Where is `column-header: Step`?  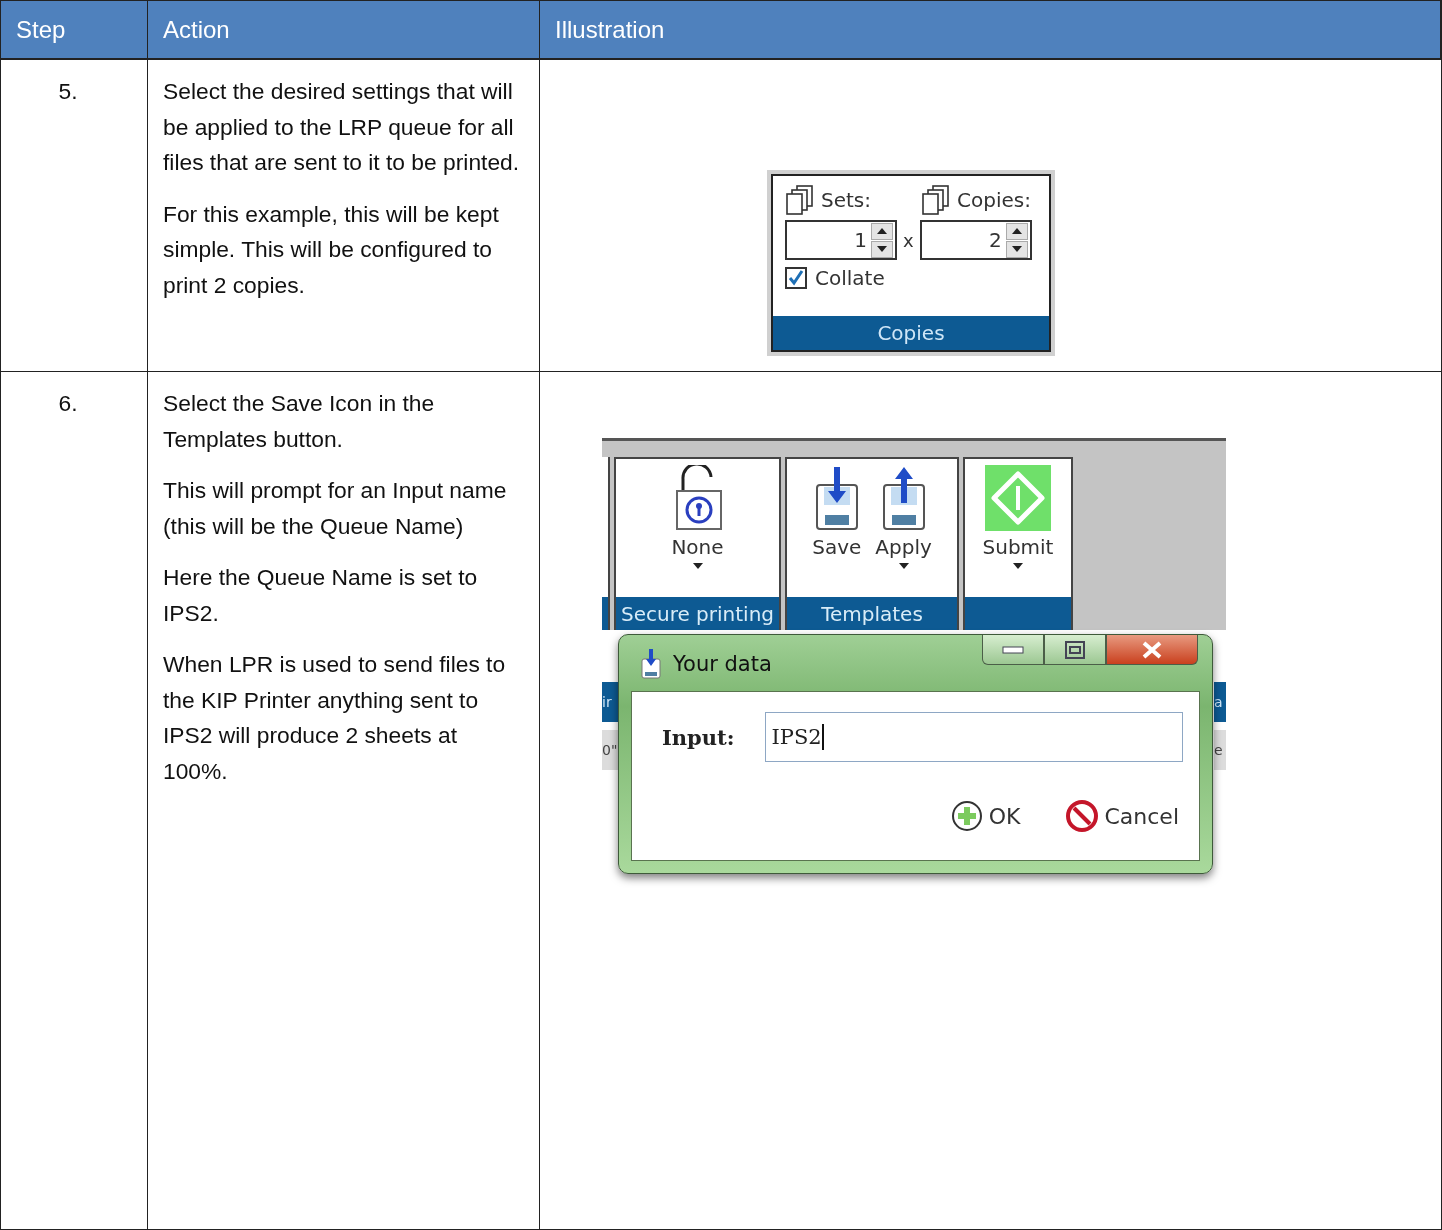 column-header: Step is located at coordinates (74, 30).